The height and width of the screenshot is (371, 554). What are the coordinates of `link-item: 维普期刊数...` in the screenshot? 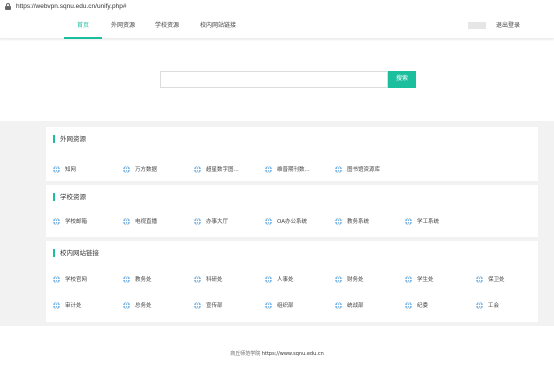 It's located at (287, 169).